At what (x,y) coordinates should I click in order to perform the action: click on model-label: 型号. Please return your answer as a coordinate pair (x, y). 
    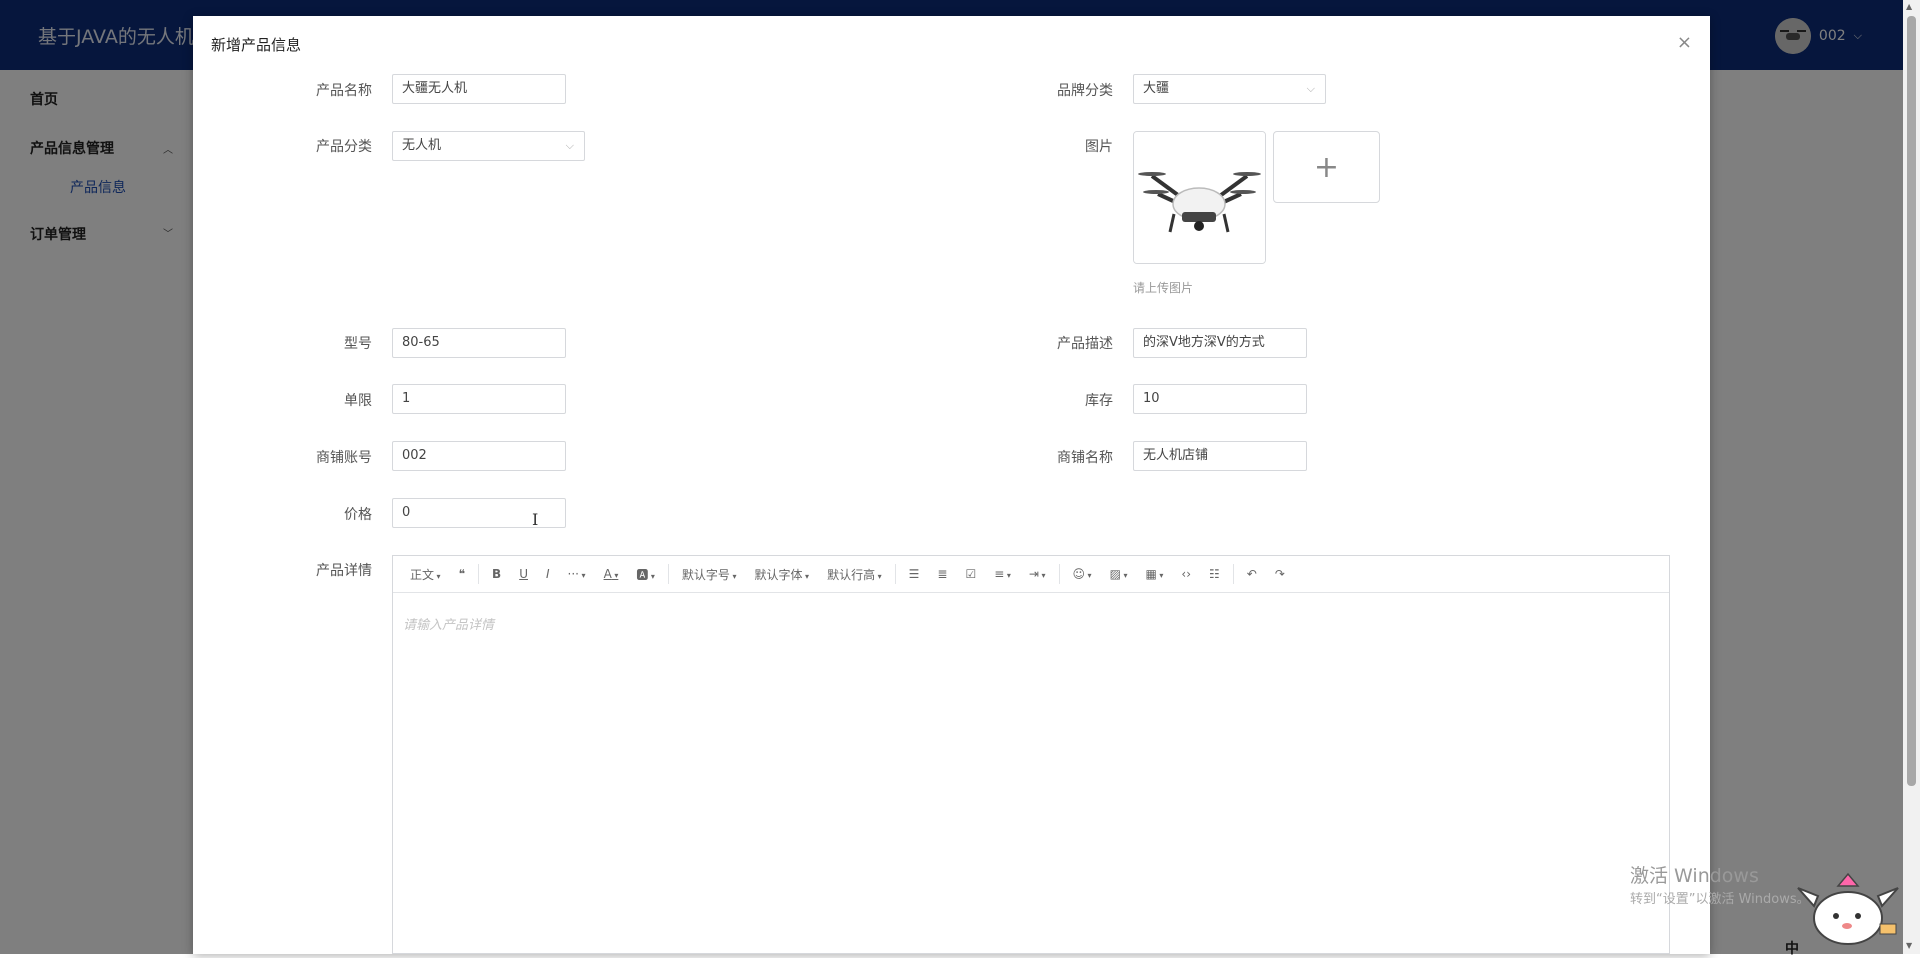
    Looking at the image, I should click on (358, 344).